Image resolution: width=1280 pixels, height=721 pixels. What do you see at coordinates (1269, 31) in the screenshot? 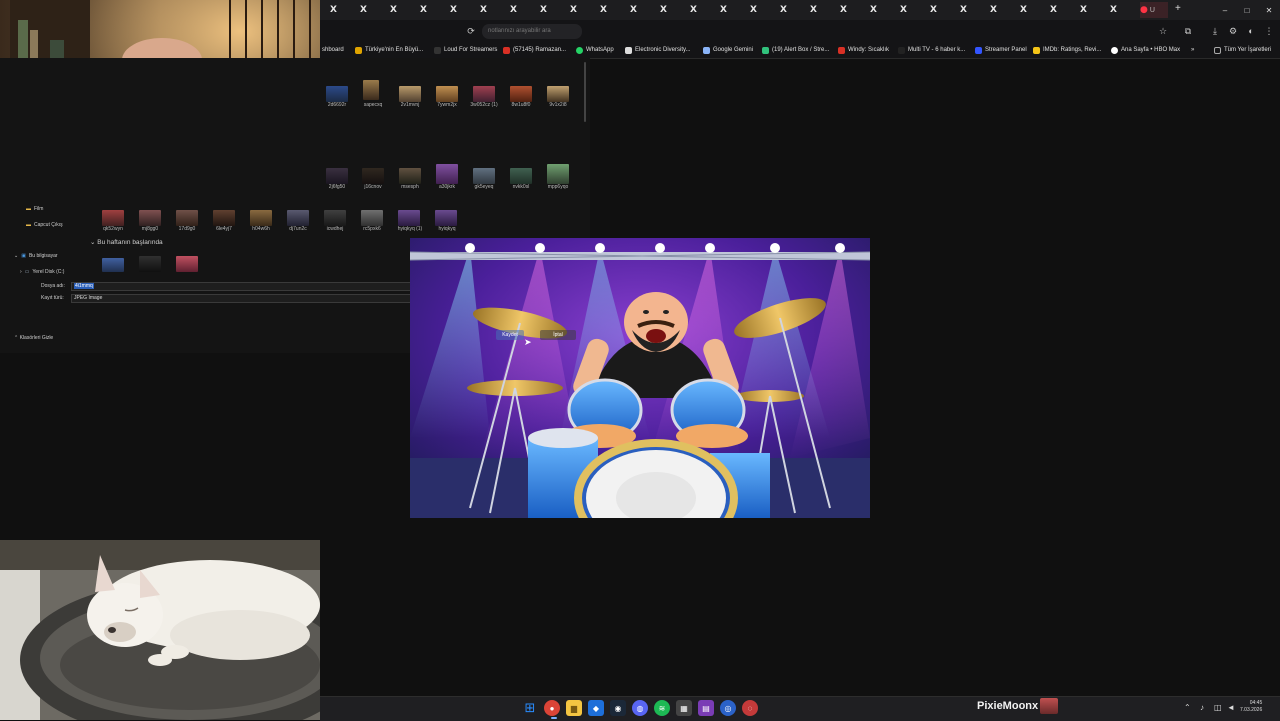
I see `menu-icon: ⋮` at bounding box center [1269, 31].